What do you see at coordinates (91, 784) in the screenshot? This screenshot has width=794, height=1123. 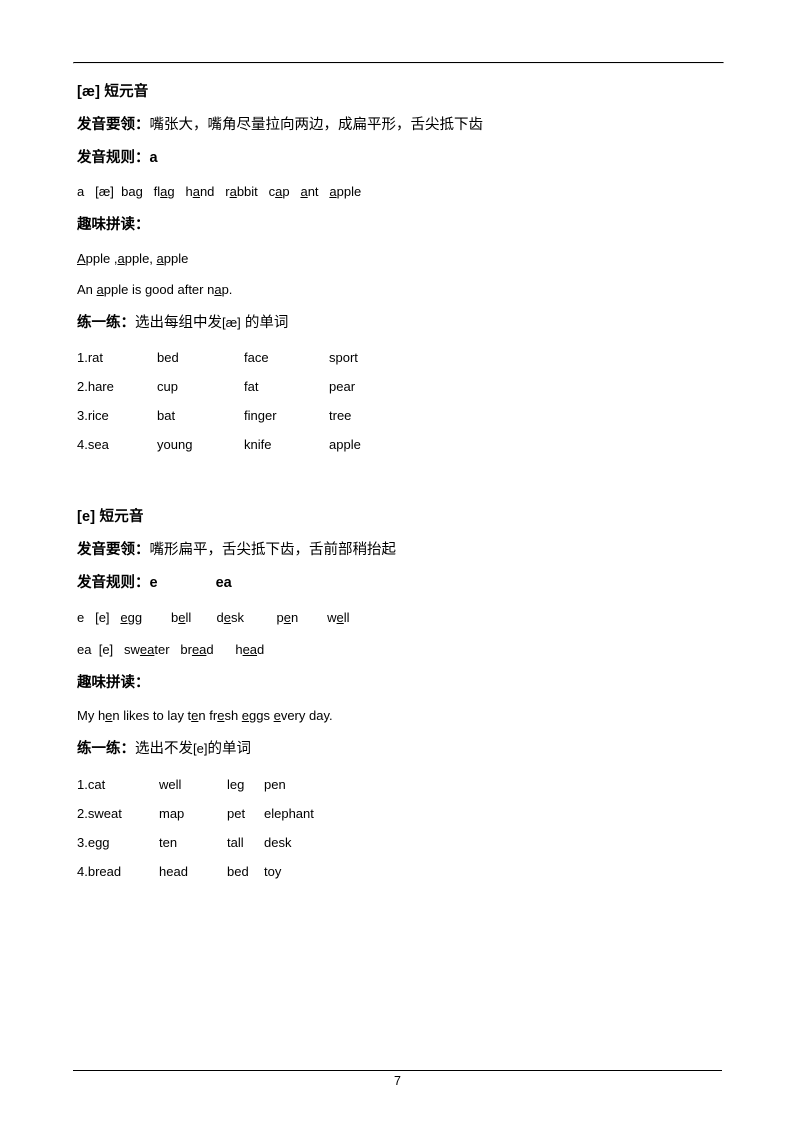 I see `exercise-cell: 1.cat` at bounding box center [91, 784].